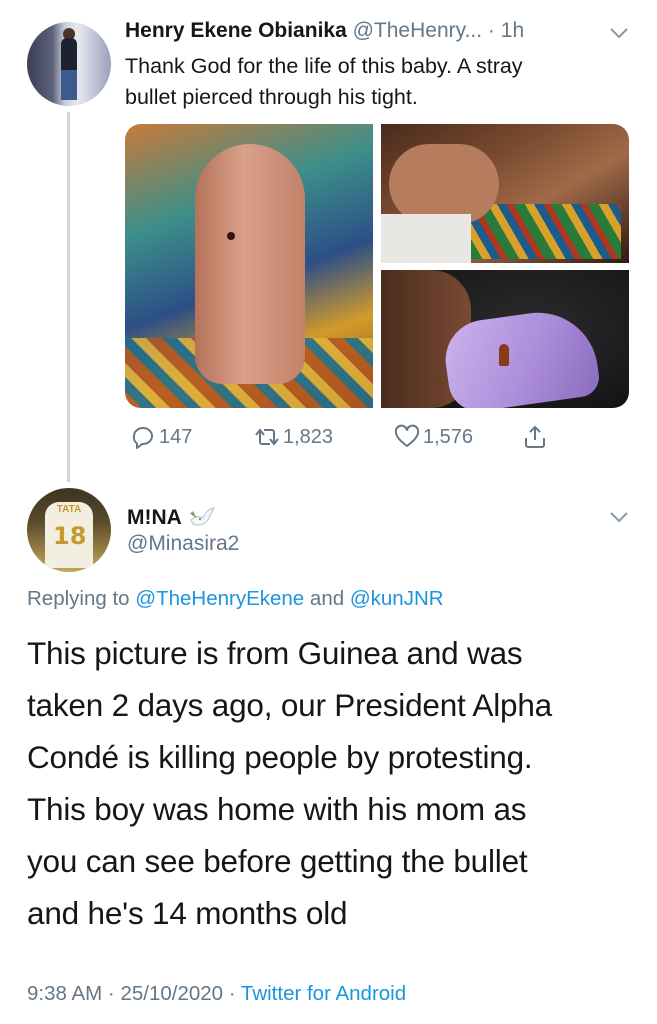  I want to click on reply-author-avatar: TATA 18, so click(69, 530).